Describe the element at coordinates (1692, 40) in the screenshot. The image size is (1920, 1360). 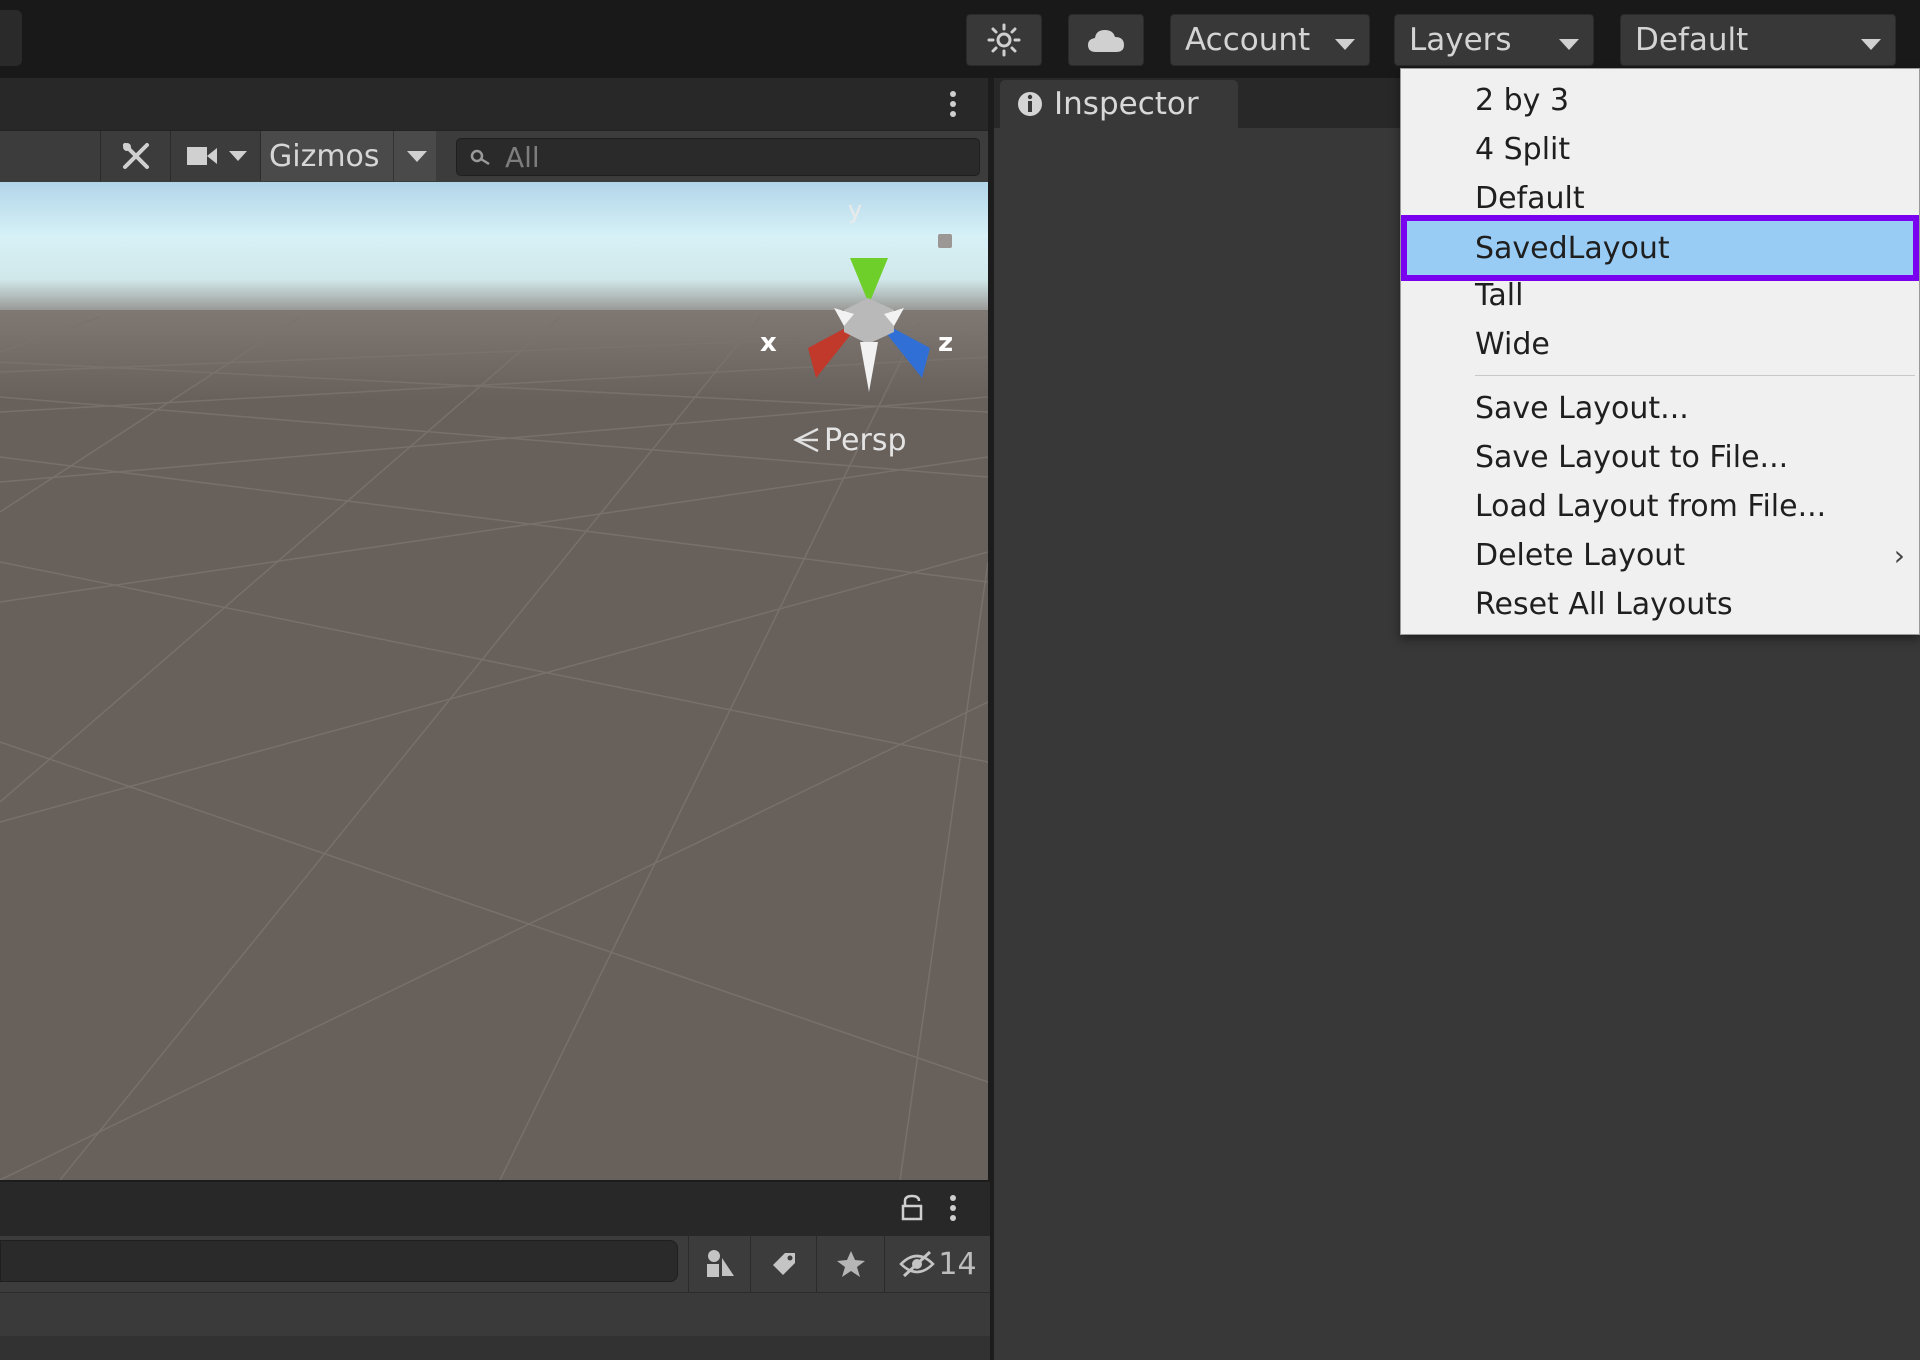
I see `layout-label: Default` at that location.